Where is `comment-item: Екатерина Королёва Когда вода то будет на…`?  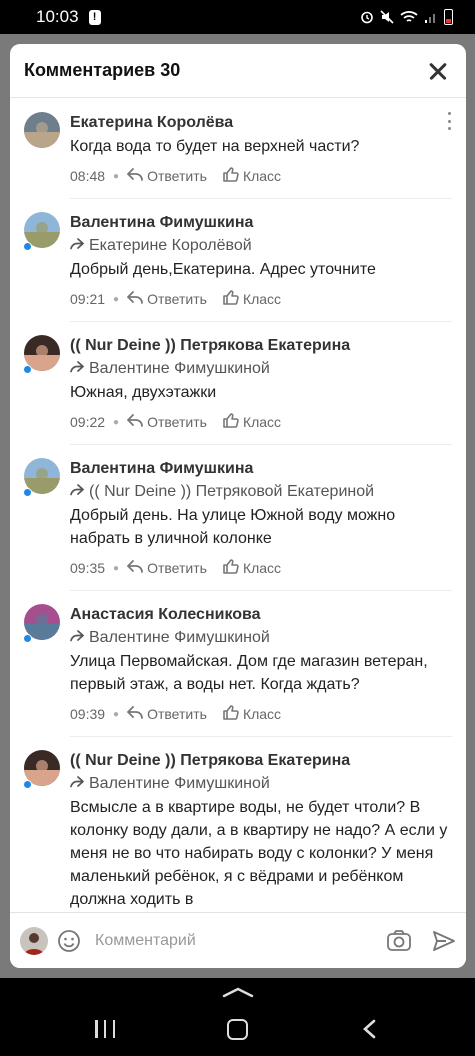 comment-item: Екатерина Королёва Когда вода то будет на… is located at coordinates (238, 148).